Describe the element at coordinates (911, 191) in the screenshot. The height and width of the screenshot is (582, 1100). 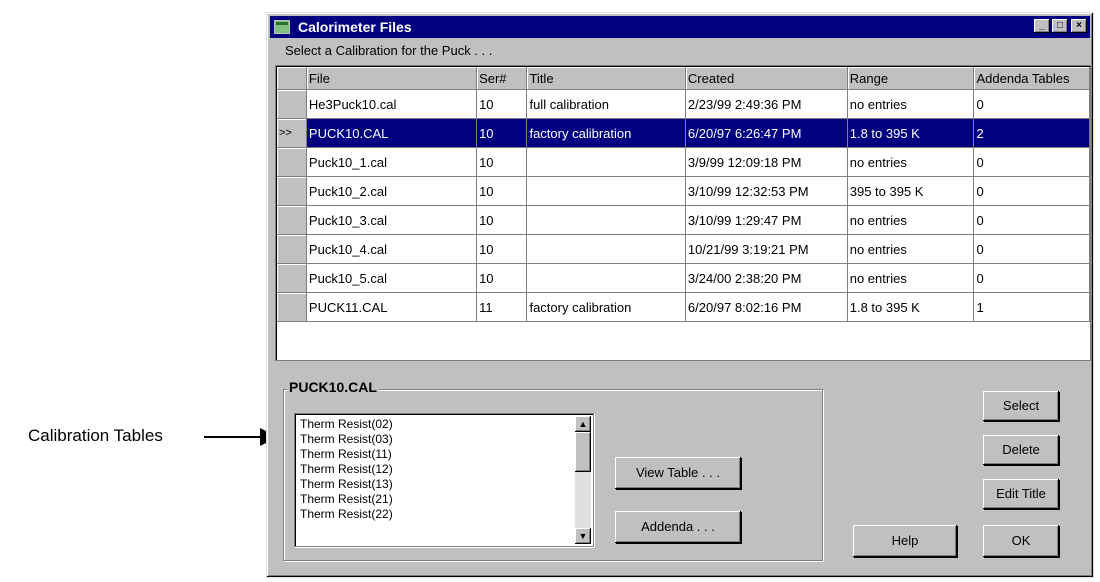
I see `cell-range: 395 to 395 K` at that location.